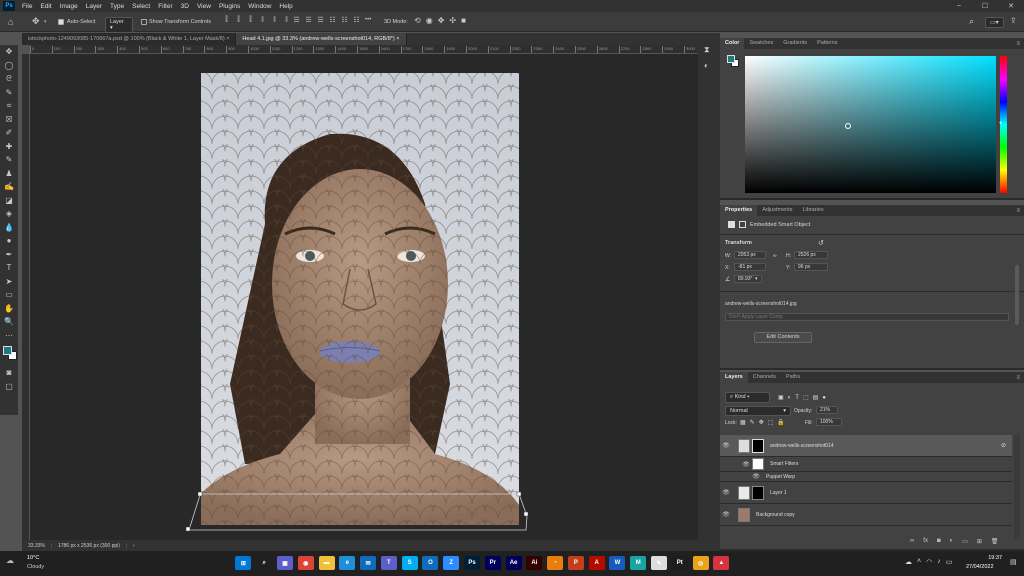 This screenshot has height=576, width=1024. What do you see at coordinates (867, 317) in the screenshot?
I see `layer-comp-select: Don't Apply Layer Comp` at bounding box center [867, 317].